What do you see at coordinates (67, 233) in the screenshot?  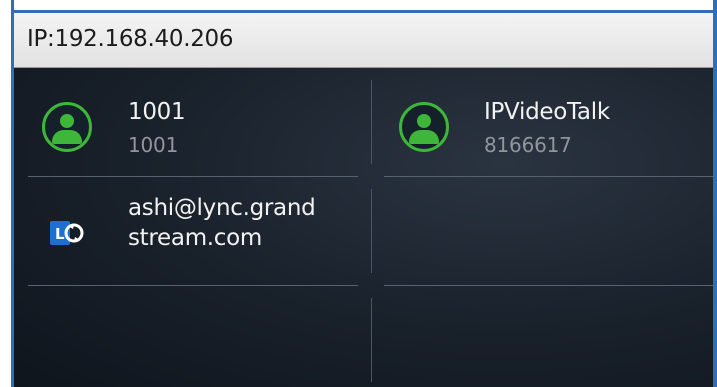 I see `lync-icon: L` at bounding box center [67, 233].